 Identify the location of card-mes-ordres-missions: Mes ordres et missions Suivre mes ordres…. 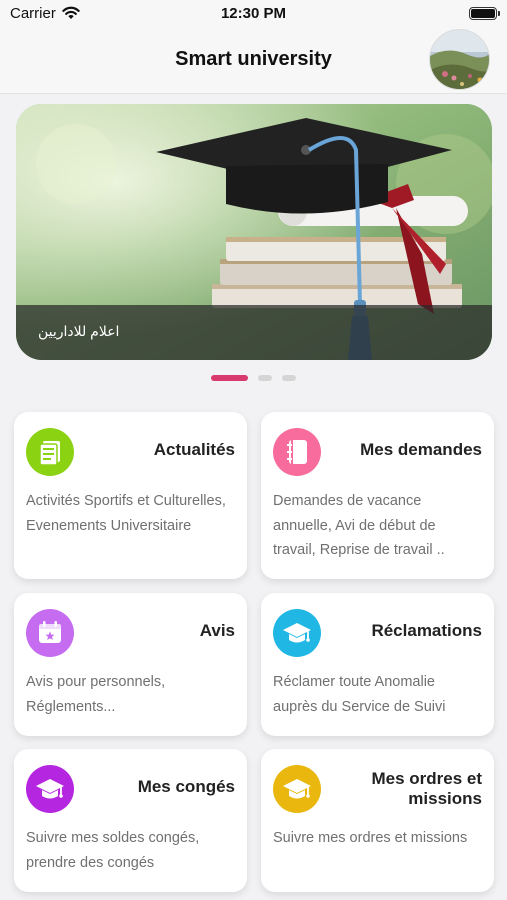
(377, 820).